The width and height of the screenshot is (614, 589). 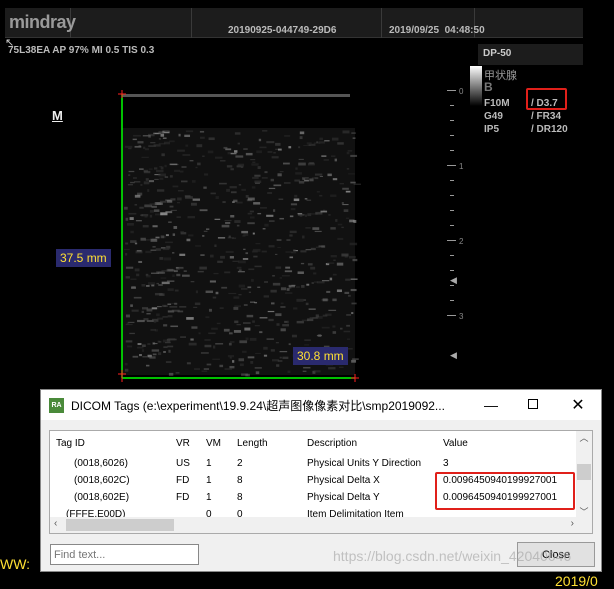 What do you see at coordinates (446, 463) in the screenshot?
I see `table-cell: 3` at bounding box center [446, 463].